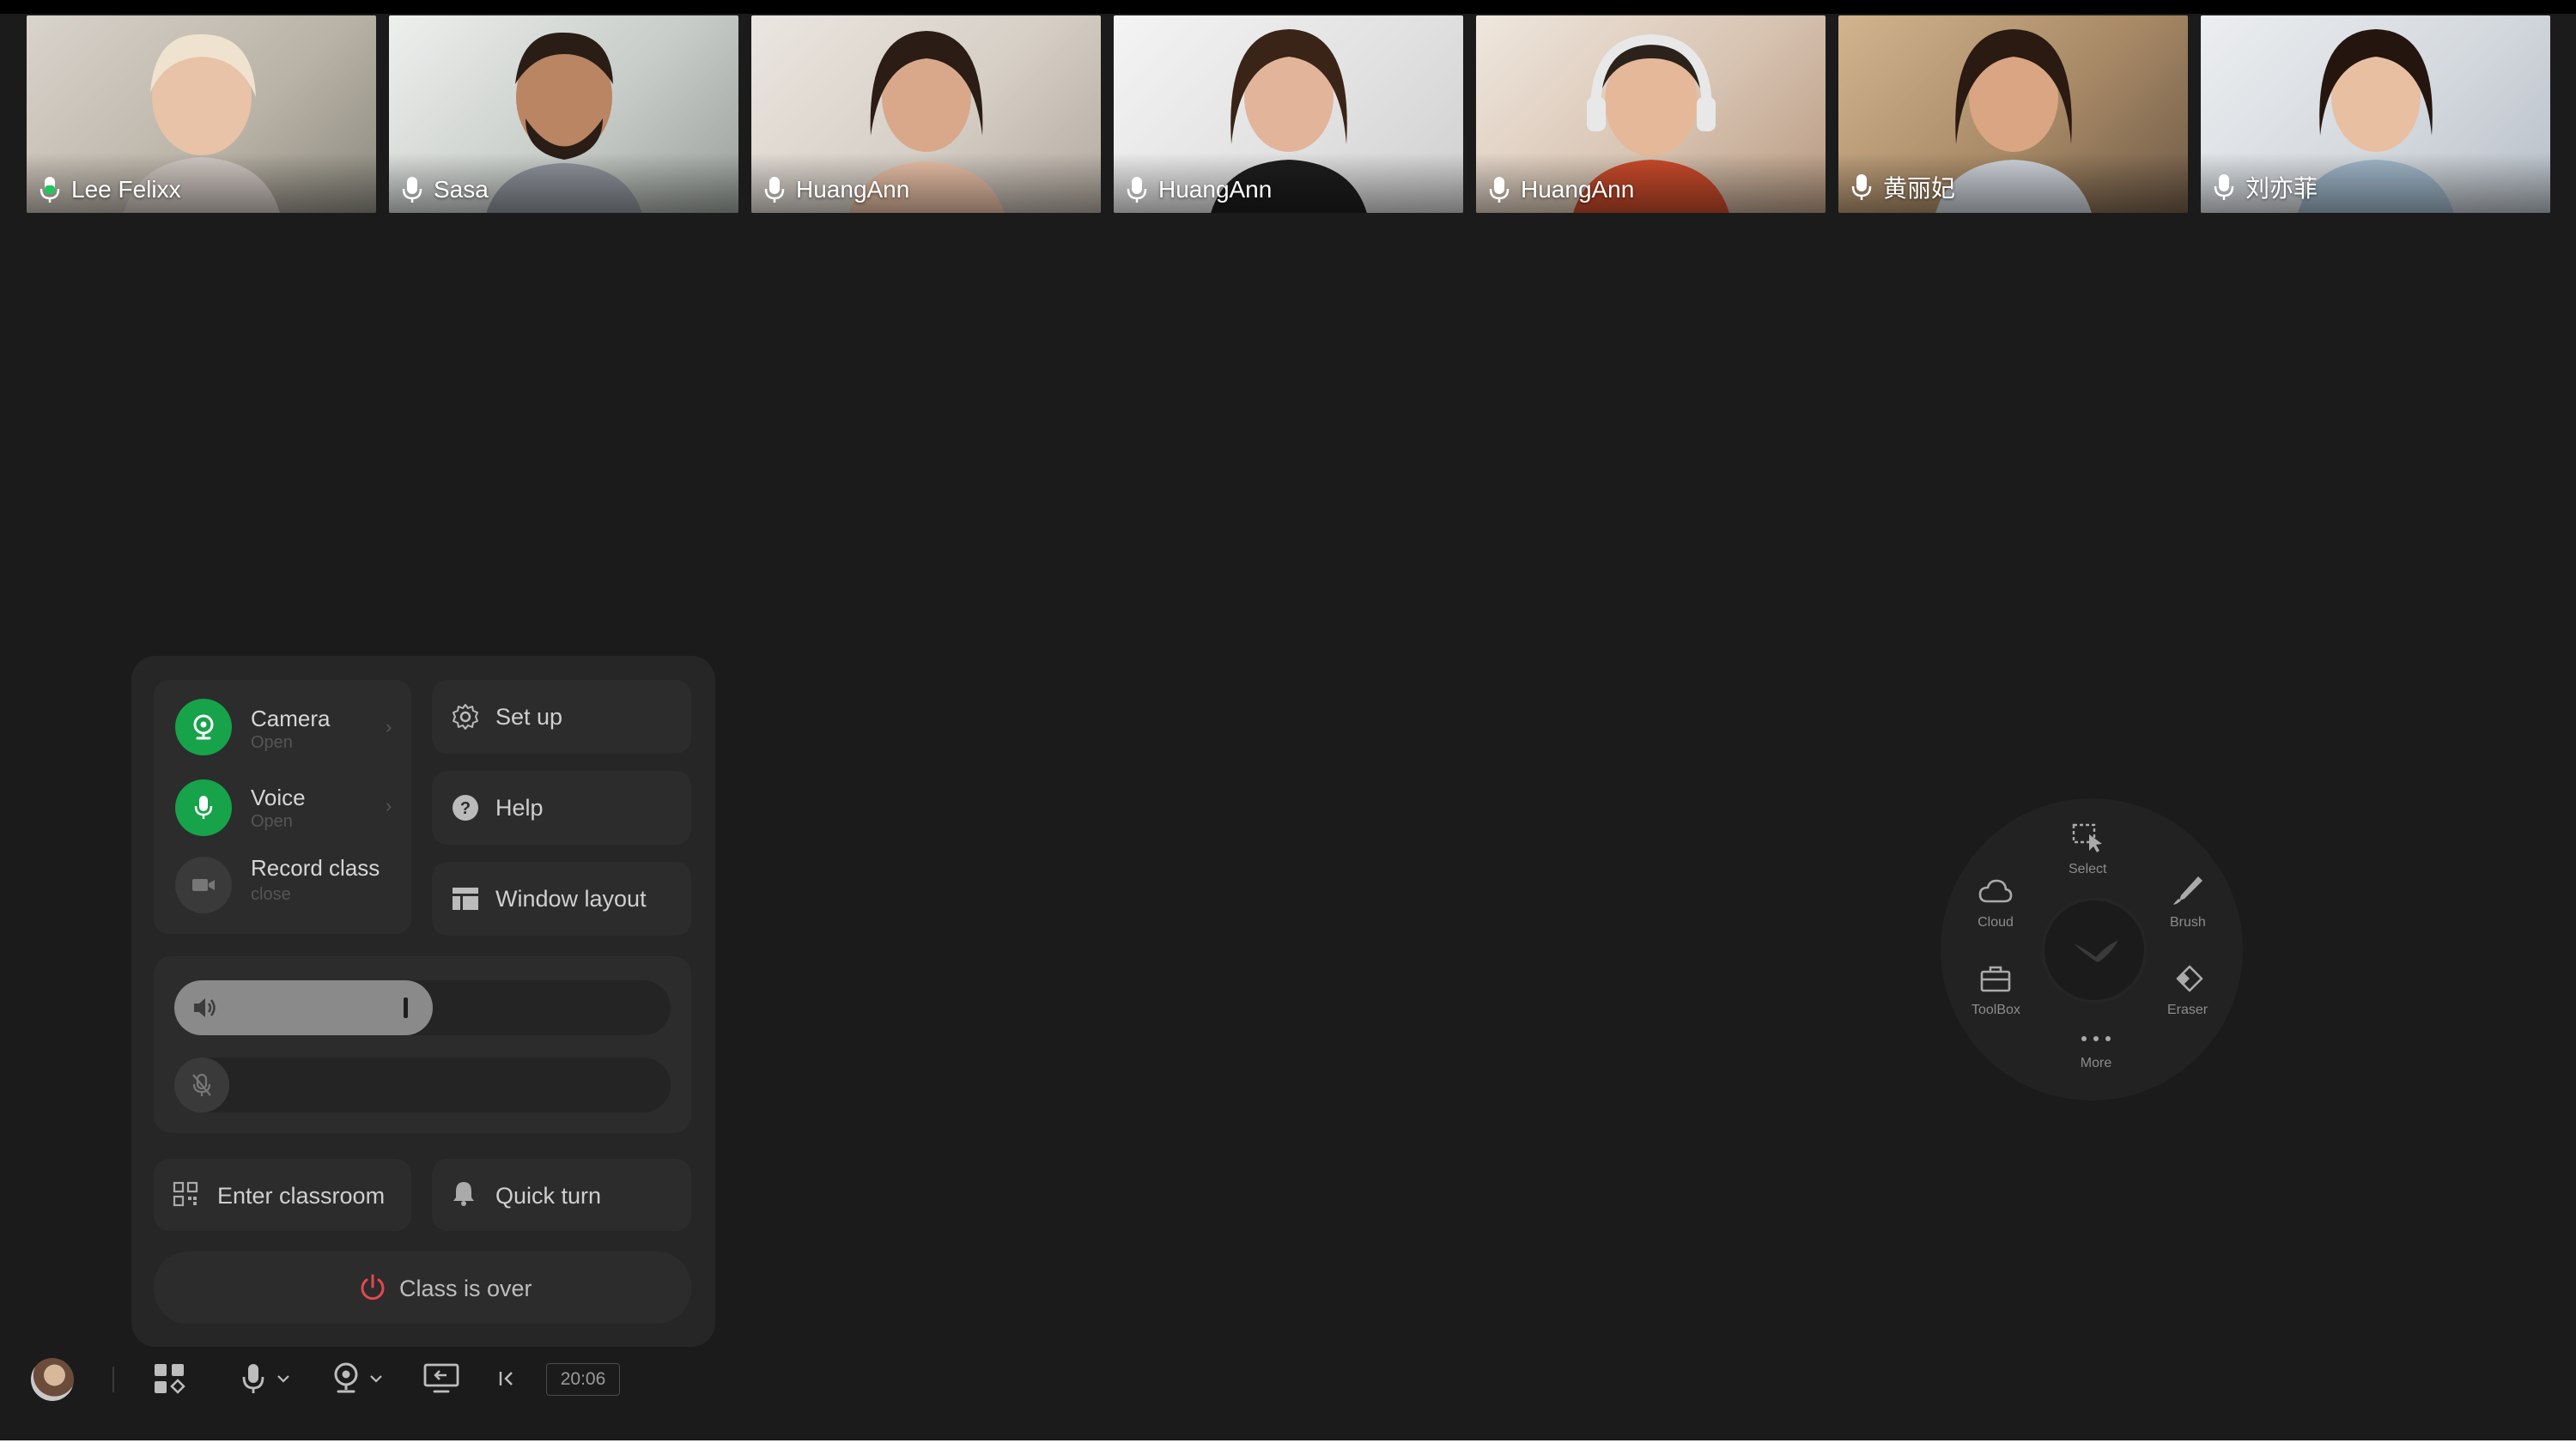  I want to click on mic-icon-button, so click(203, 807).